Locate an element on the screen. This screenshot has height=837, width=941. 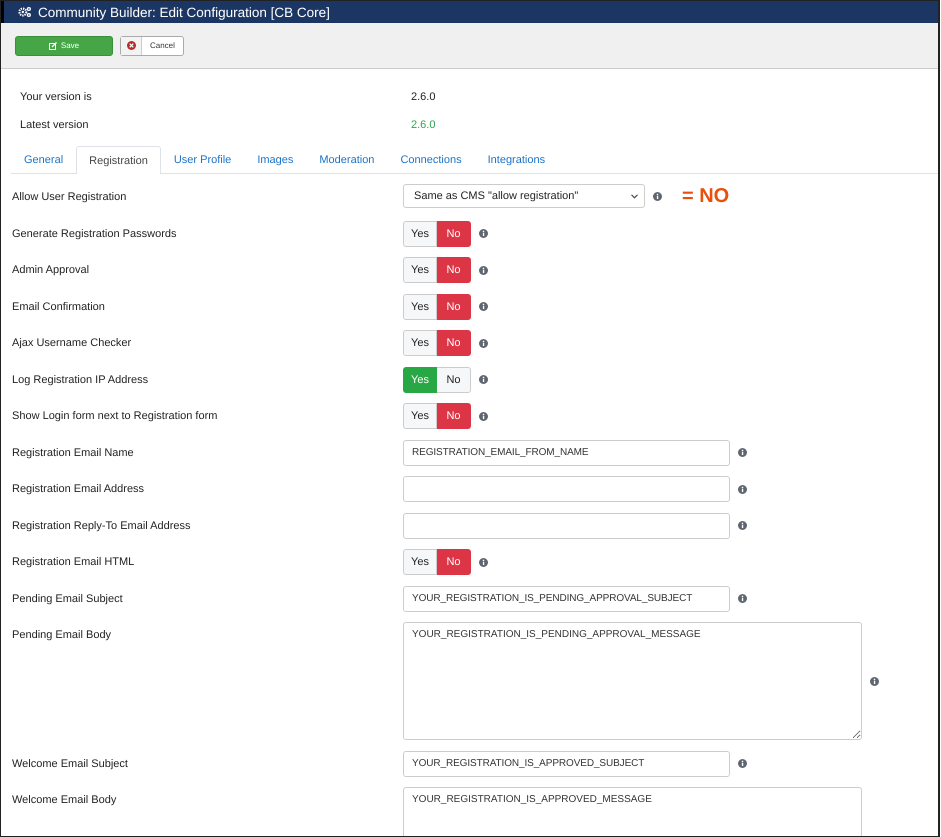
field-label: Admin Approval is located at coordinates (50, 270).